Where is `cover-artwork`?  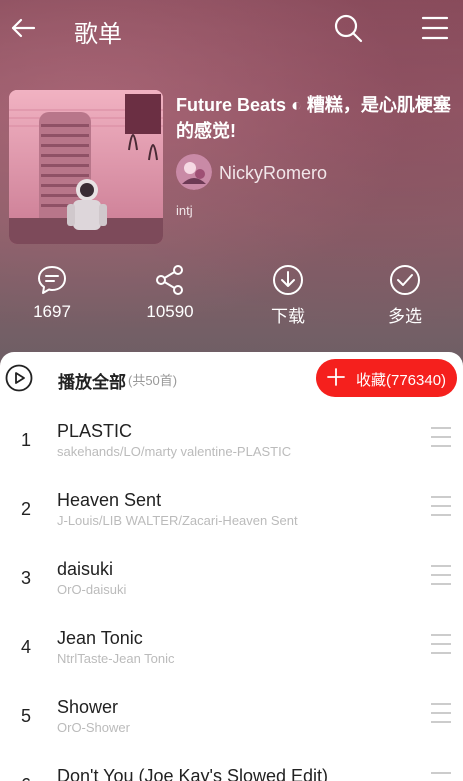 cover-artwork is located at coordinates (86, 167).